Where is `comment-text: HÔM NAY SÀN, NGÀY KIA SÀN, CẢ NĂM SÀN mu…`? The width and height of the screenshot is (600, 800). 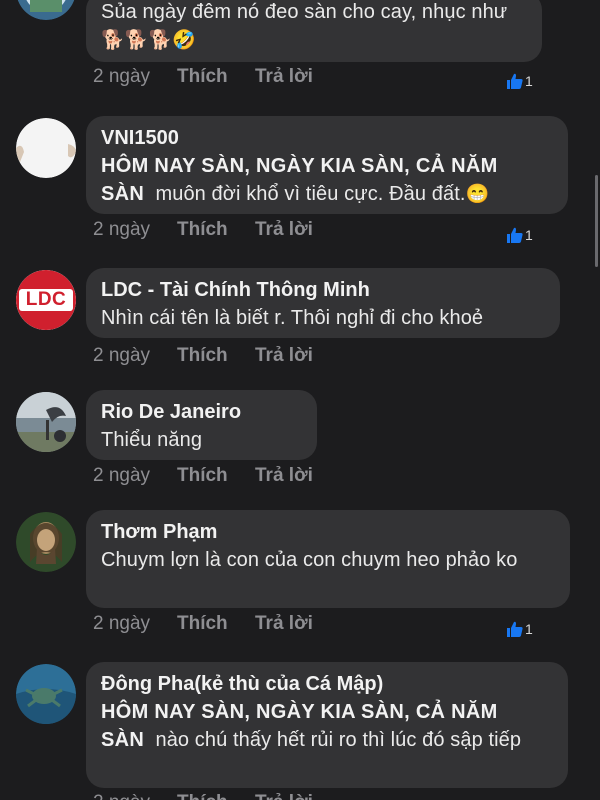
comment-text: HÔM NAY SÀN, NGÀY KIA SÀN, CẢ NĂM SÀN mu… is located at coordinates (326, 180).